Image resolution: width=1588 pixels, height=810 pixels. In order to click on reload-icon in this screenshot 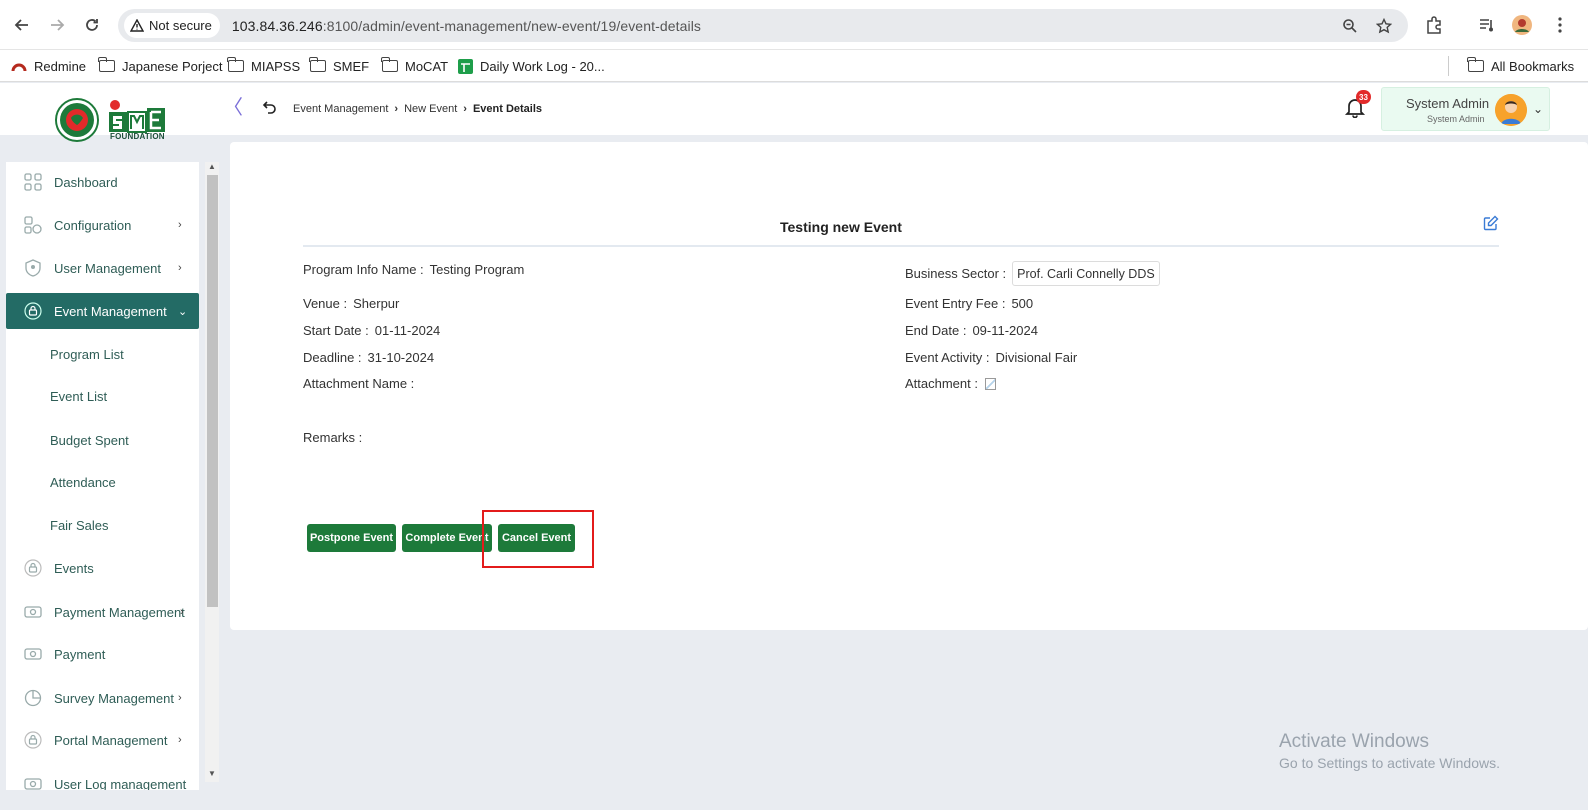, I will do `click(92, 25)`.